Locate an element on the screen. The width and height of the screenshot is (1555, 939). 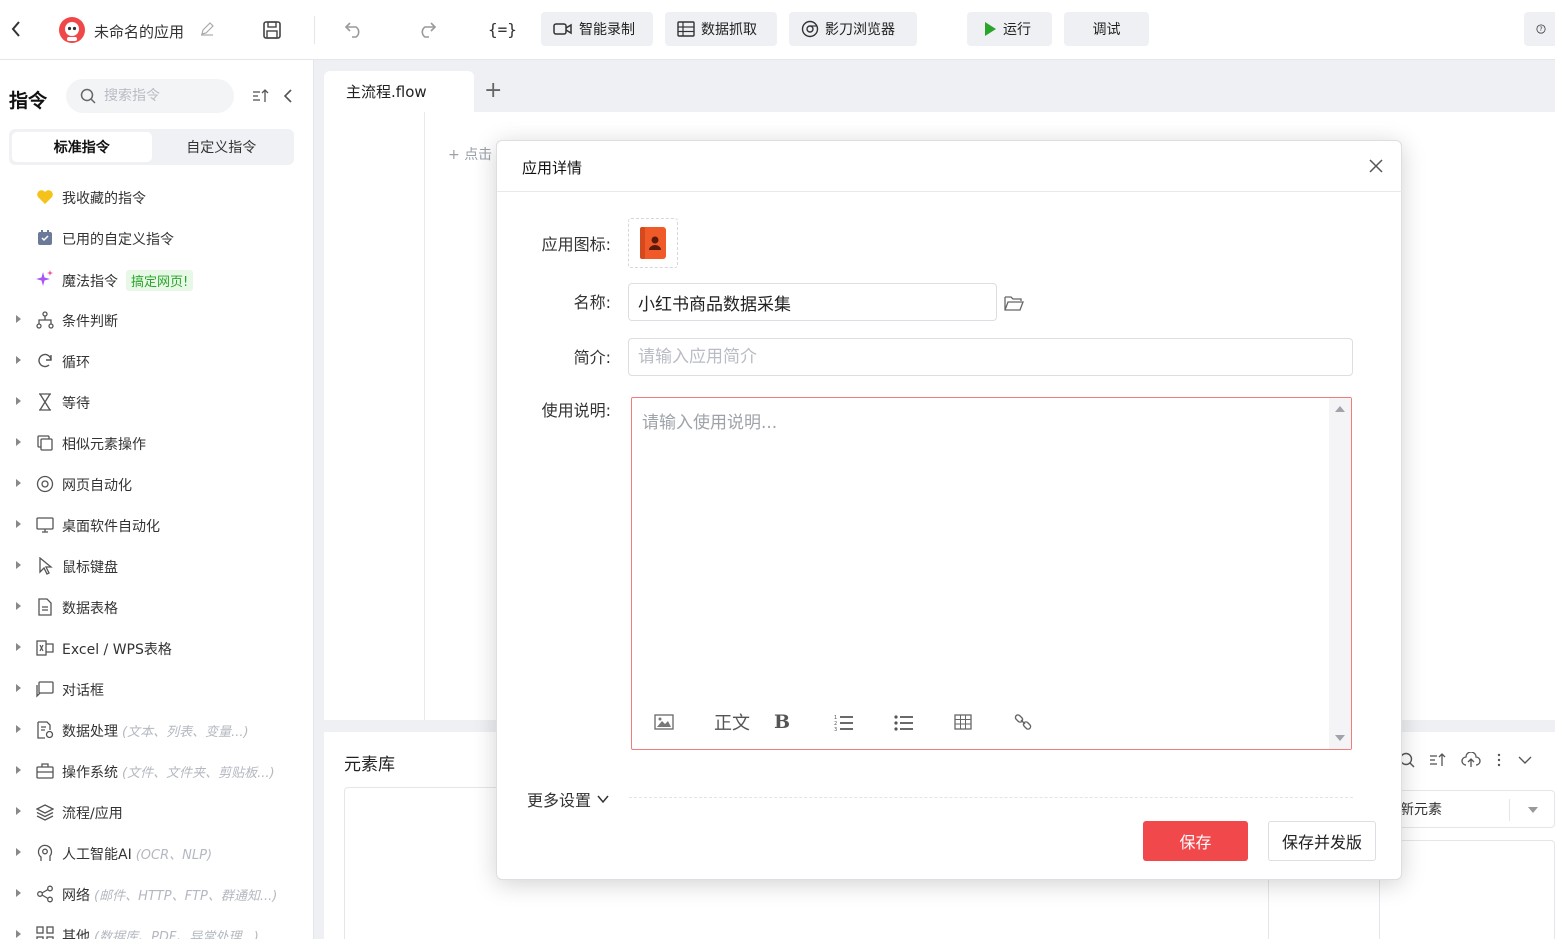
more-settings-label: 更多设置 is located at coordinates (559, 800).